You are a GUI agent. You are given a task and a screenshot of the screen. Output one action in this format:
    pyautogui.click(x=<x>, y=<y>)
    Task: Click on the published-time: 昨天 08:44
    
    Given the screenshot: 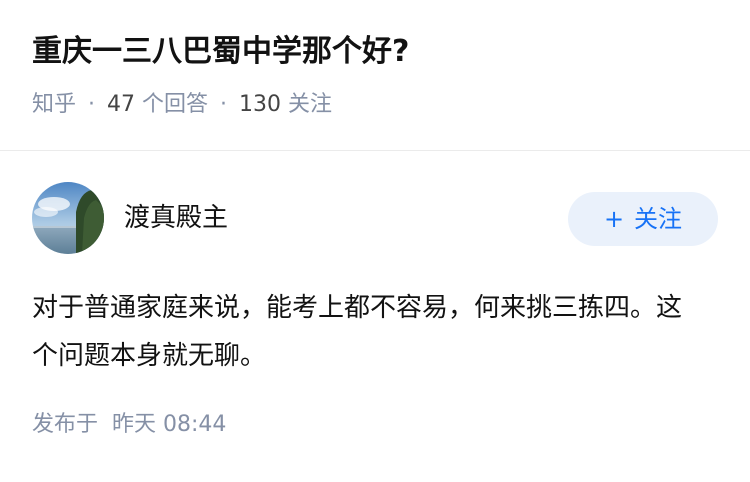 What is the action you would take?
    pyautogui.click(x=169, y=424)
    